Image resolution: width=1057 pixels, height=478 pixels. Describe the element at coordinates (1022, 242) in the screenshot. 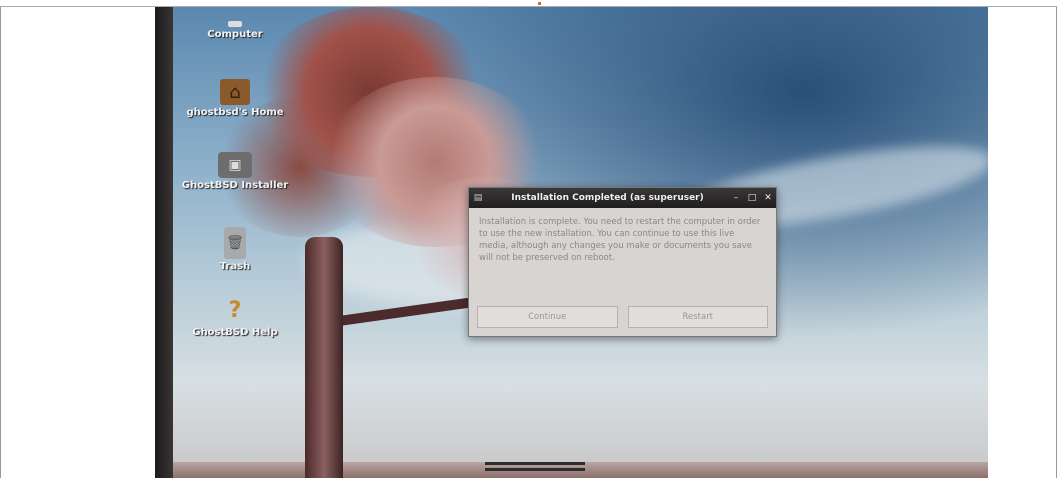

I see `right-margin` at that location.